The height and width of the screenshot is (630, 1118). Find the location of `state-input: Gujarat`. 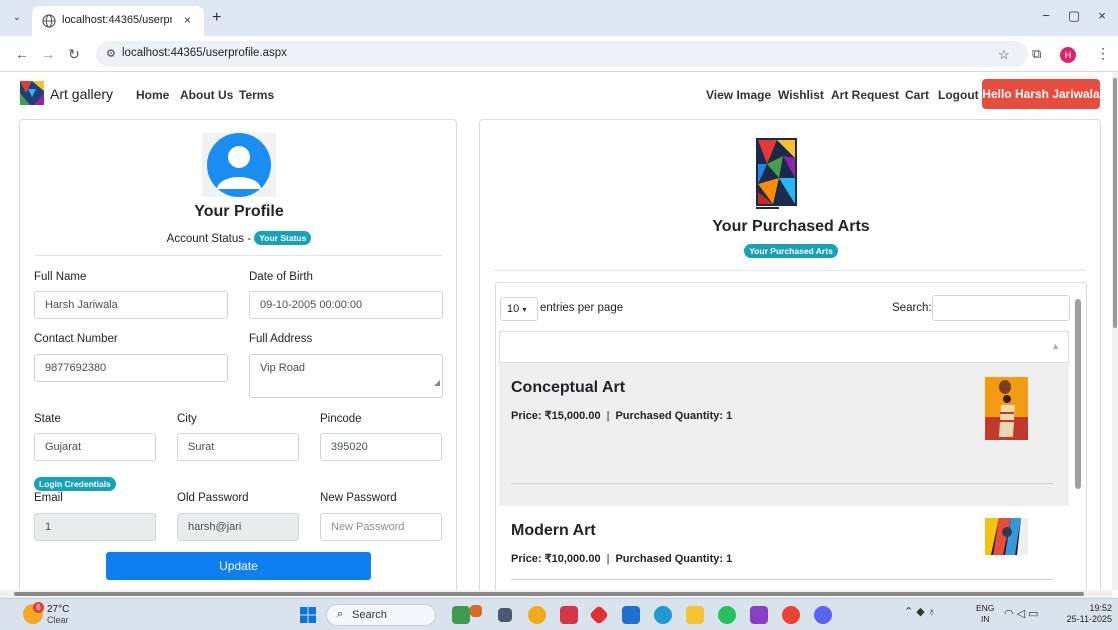

state-input: Gujarat is located at coordinates (95, 447).